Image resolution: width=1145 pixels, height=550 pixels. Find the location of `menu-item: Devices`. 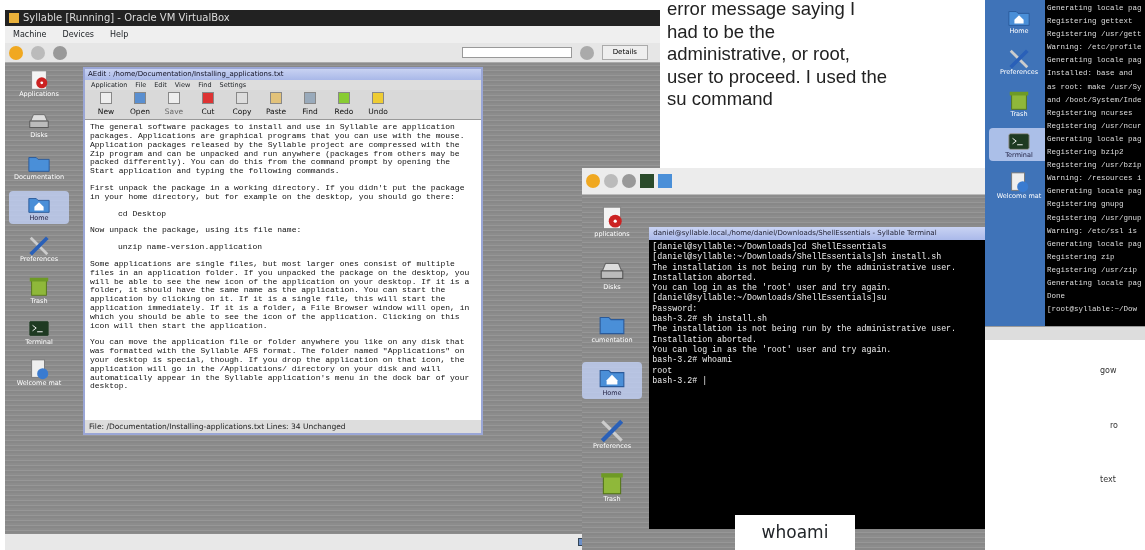

menu-item: Devices is located at coordinates (78, 34).